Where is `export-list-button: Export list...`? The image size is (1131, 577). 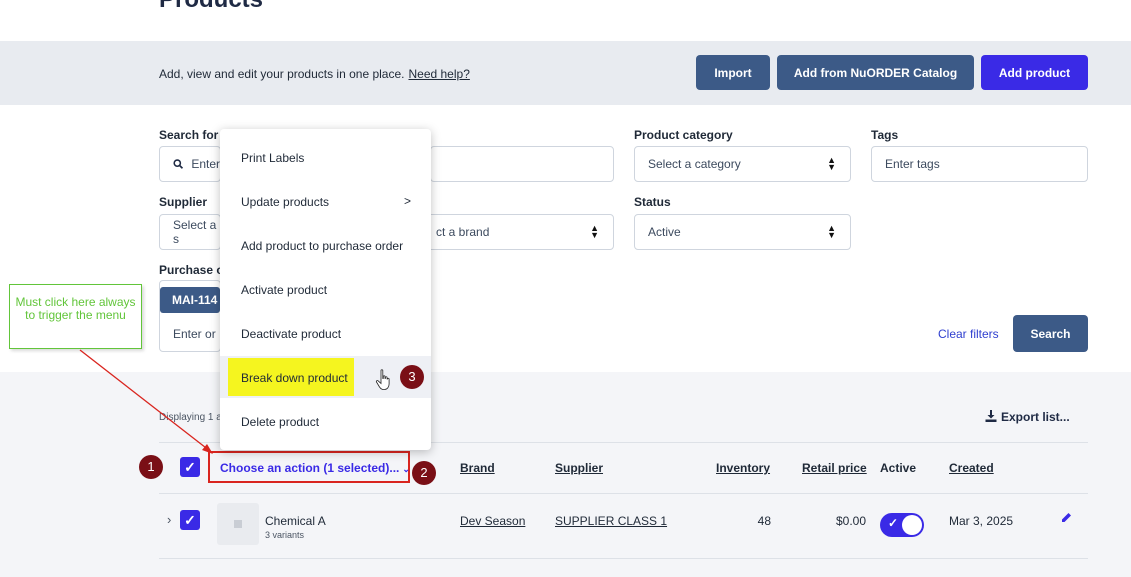 export-list-button: Export list... is located at coordinates (1027, 417).